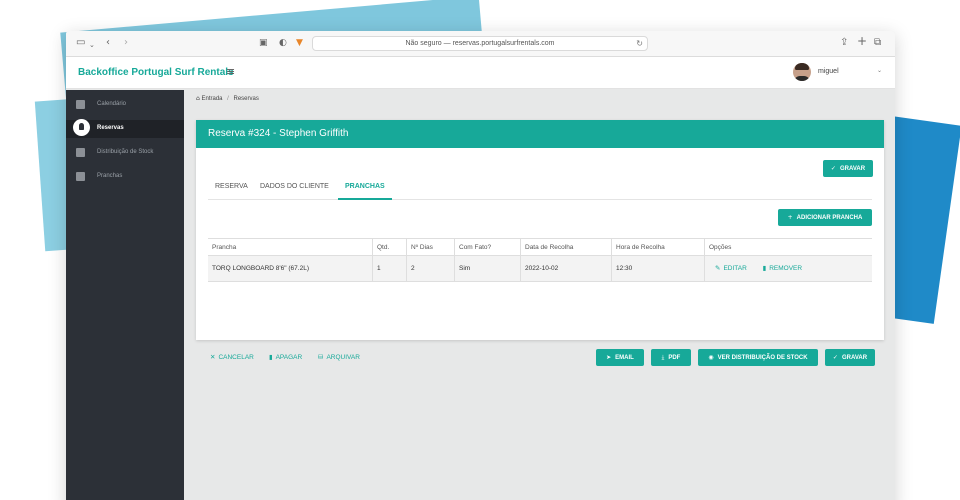 The height and width of the screenshot is (500, 960). I want to click on cell-fato: Sim, so click(488, 268).